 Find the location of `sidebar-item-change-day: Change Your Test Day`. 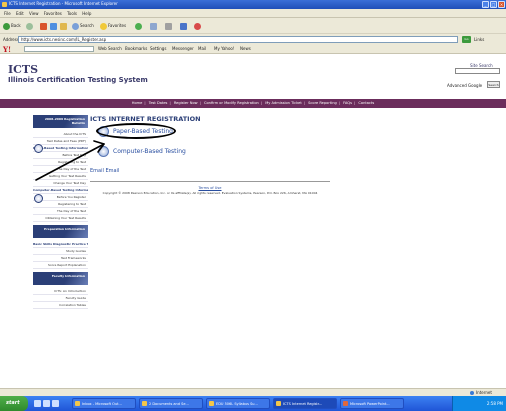

sidebar-item-change-day: Change Your Test Day is located at coordinates (60, 183).